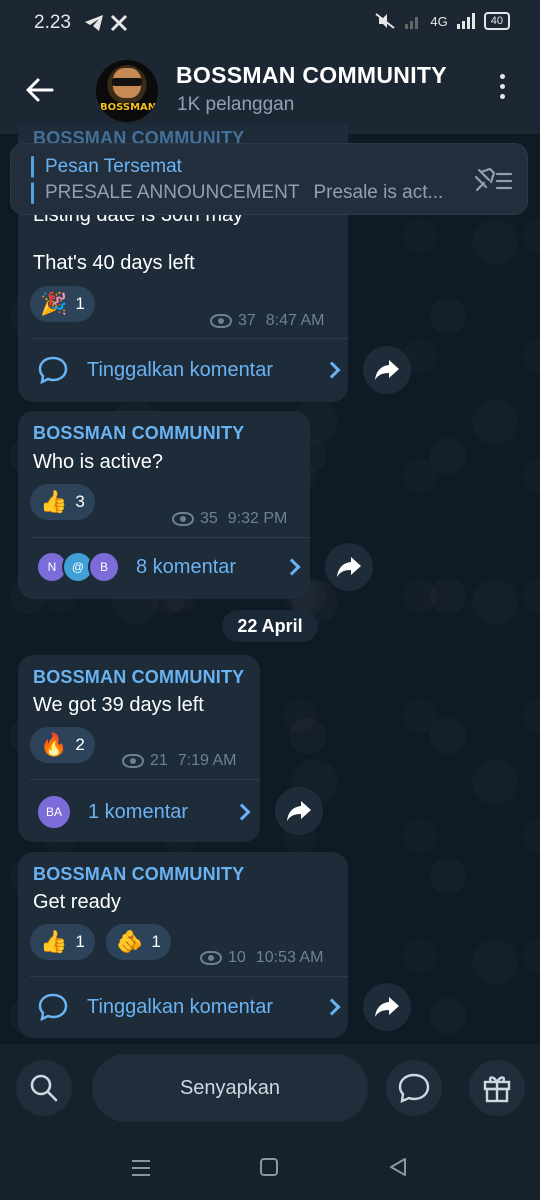 Image resolution: width=540 pixels, height=1200 pixels. I want to click on message-text: Get ready, so click(77, 902).